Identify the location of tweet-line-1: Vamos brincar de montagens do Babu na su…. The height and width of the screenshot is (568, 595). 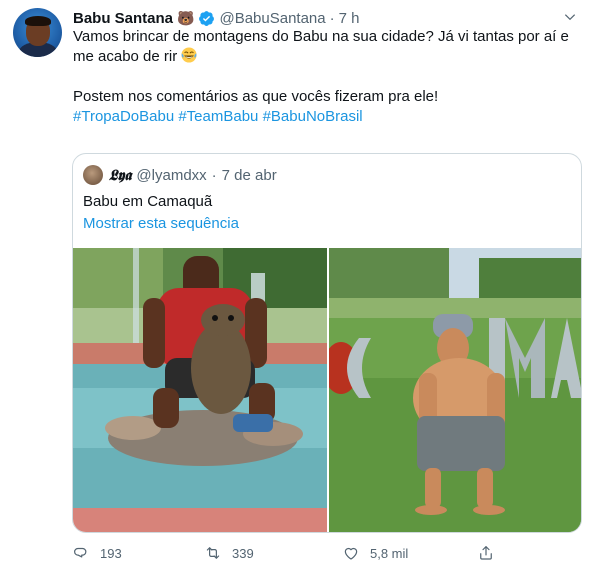
(321, 36).